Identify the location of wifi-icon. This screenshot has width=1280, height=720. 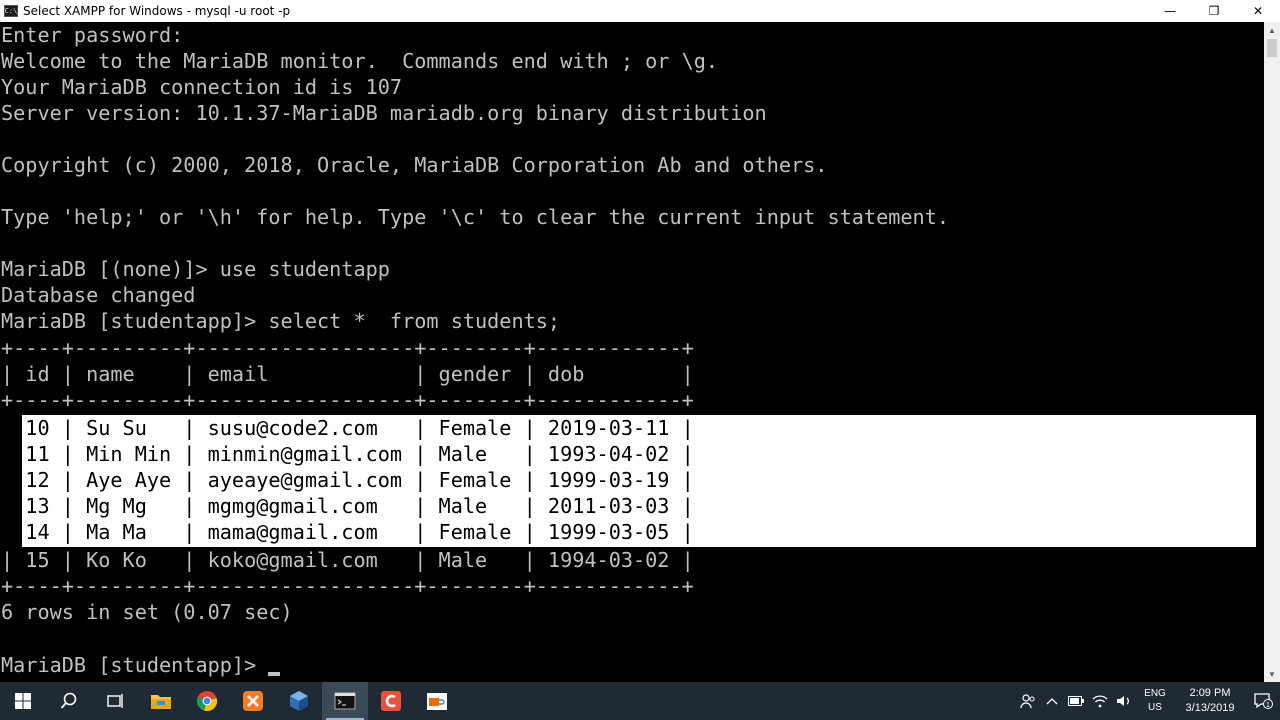
(1100, 701).